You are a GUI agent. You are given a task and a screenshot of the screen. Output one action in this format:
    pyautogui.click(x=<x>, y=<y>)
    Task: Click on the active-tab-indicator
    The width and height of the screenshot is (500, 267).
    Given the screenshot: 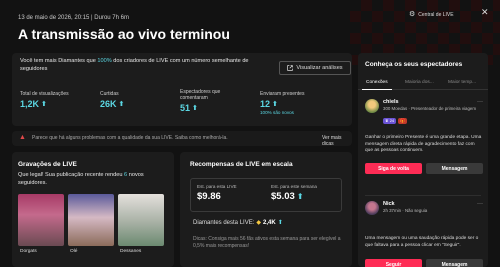 What is the action you would take?
    pyautogui.click(x=377, y=89)
    